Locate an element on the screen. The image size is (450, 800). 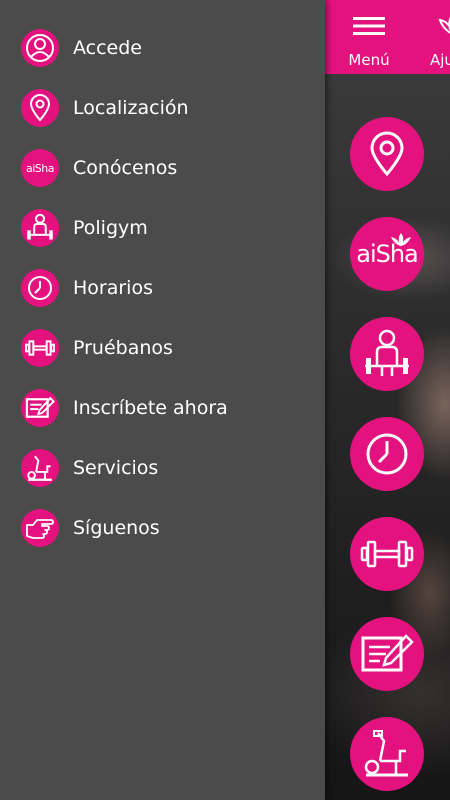
drawer-item-poligym: Poligym is located at coordinates (162, 228).